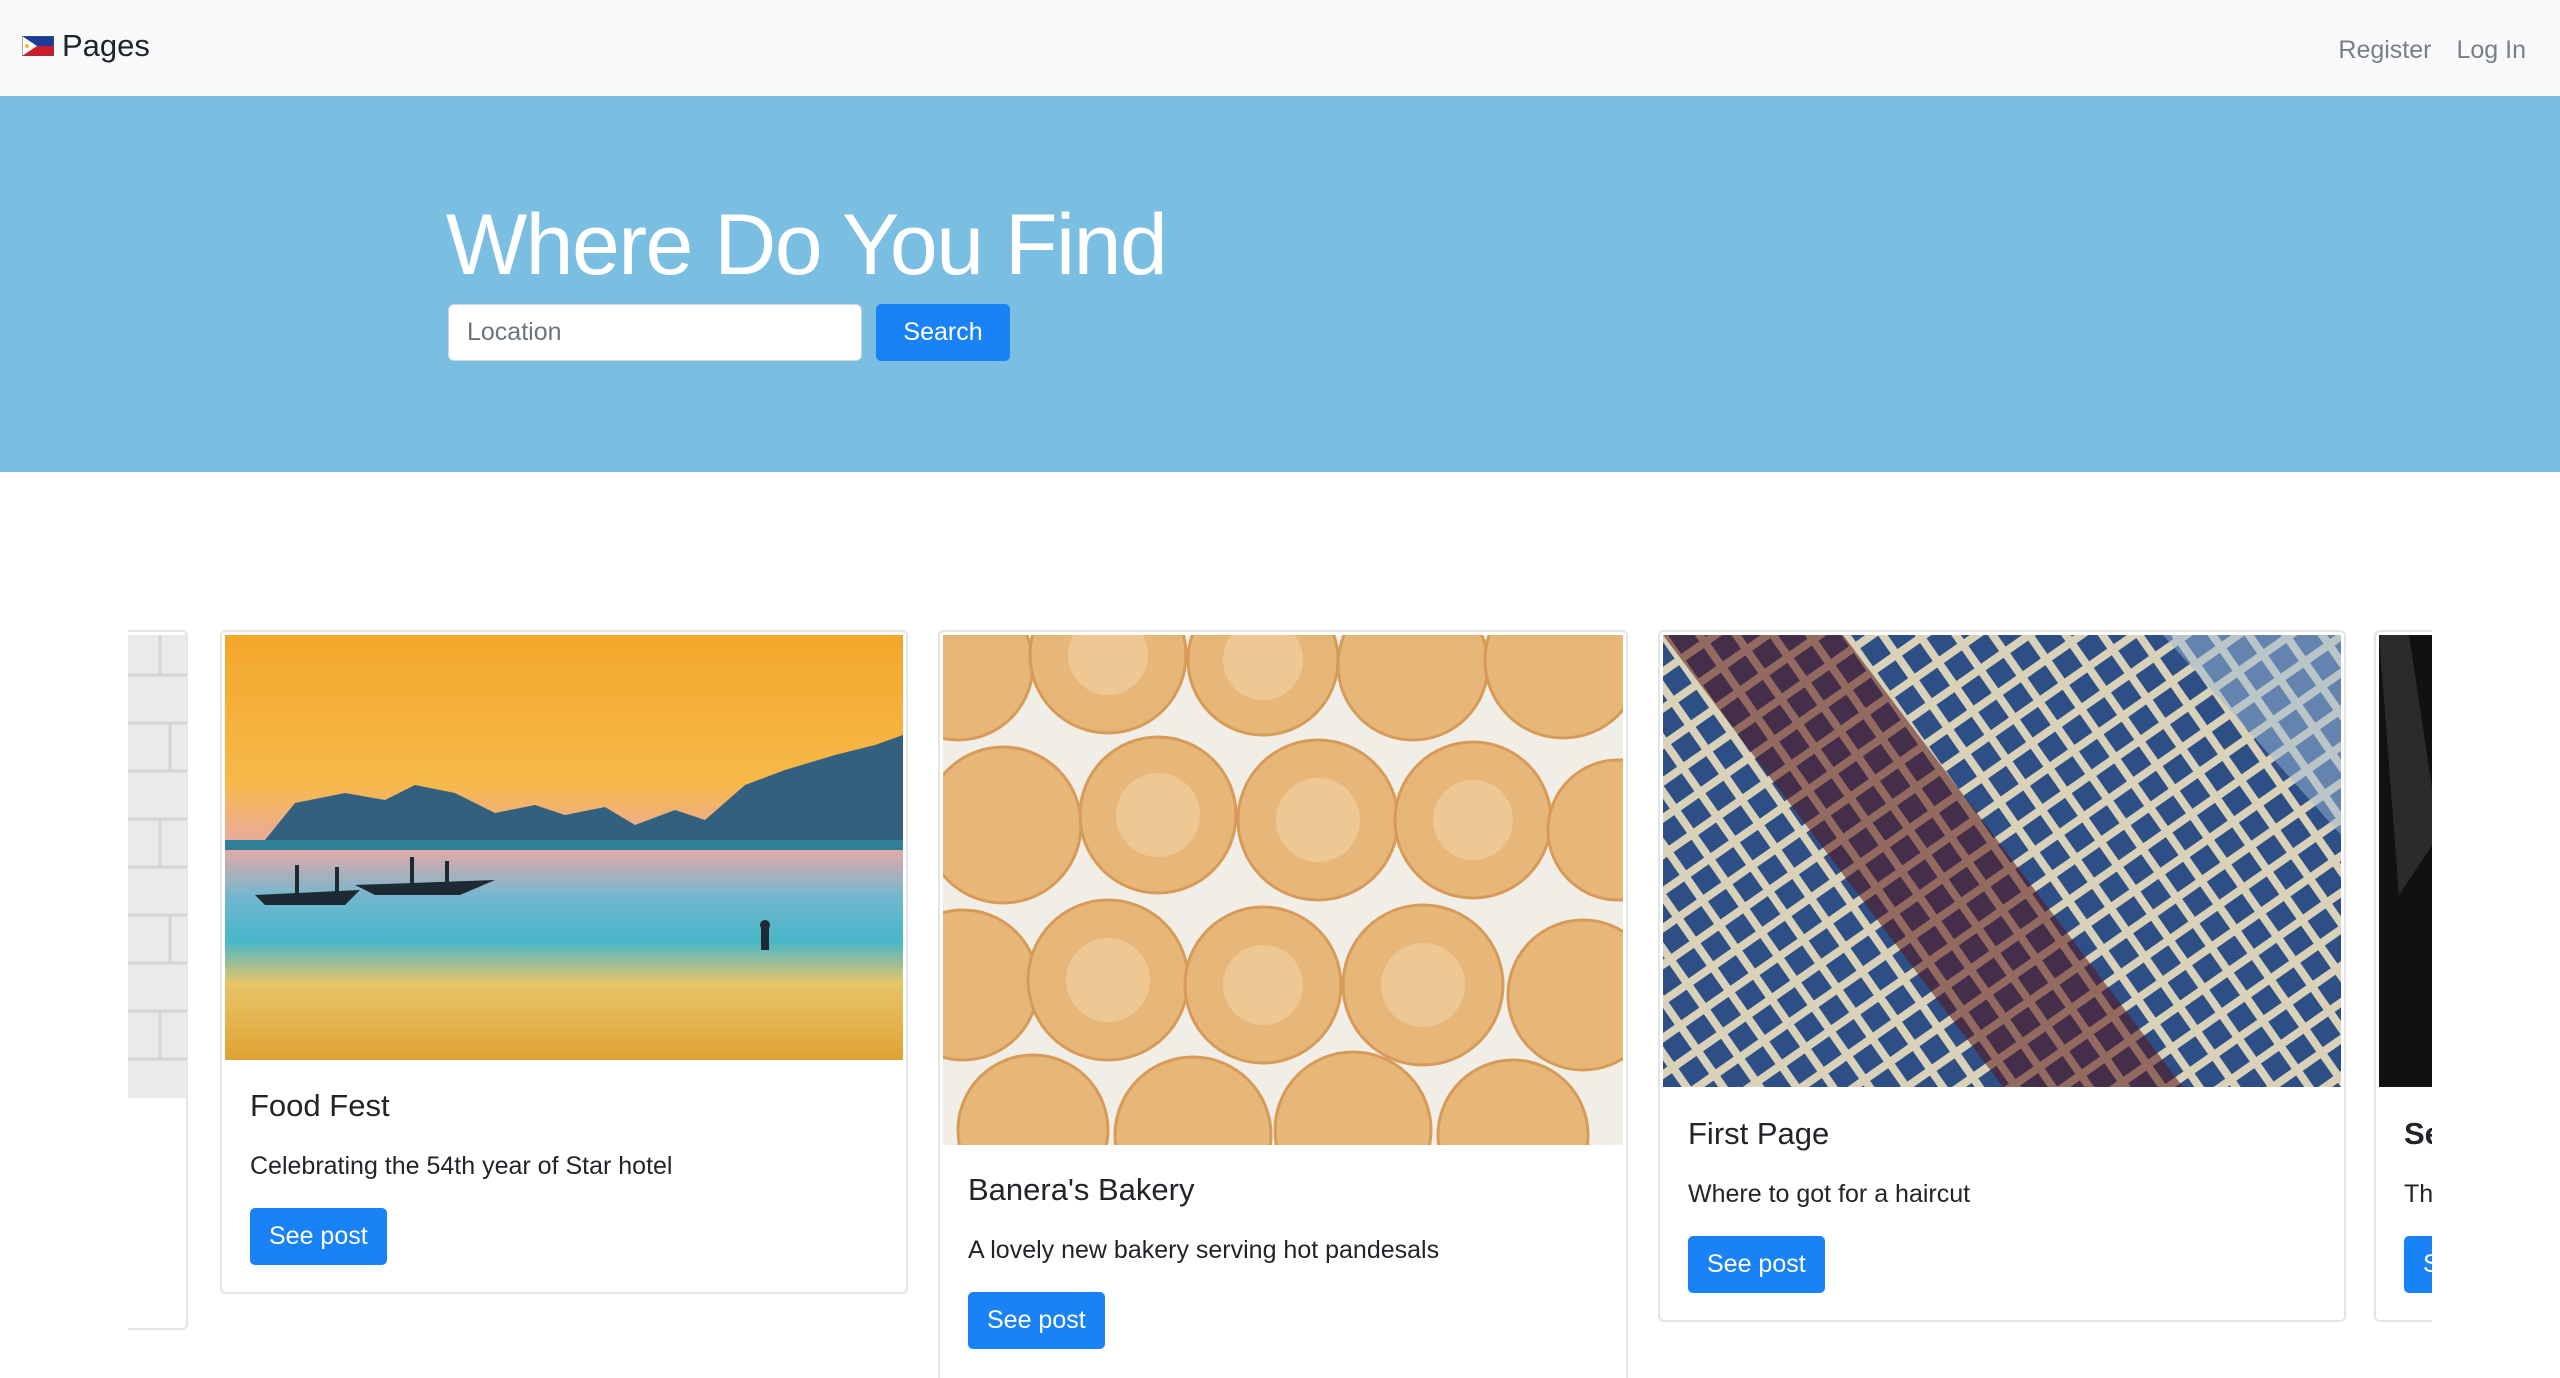 This screenshot has height=1378, width=2560. Describe the element at coordinates (564, 847) in the screenshot. I see `beach-sunset-image` at that location.